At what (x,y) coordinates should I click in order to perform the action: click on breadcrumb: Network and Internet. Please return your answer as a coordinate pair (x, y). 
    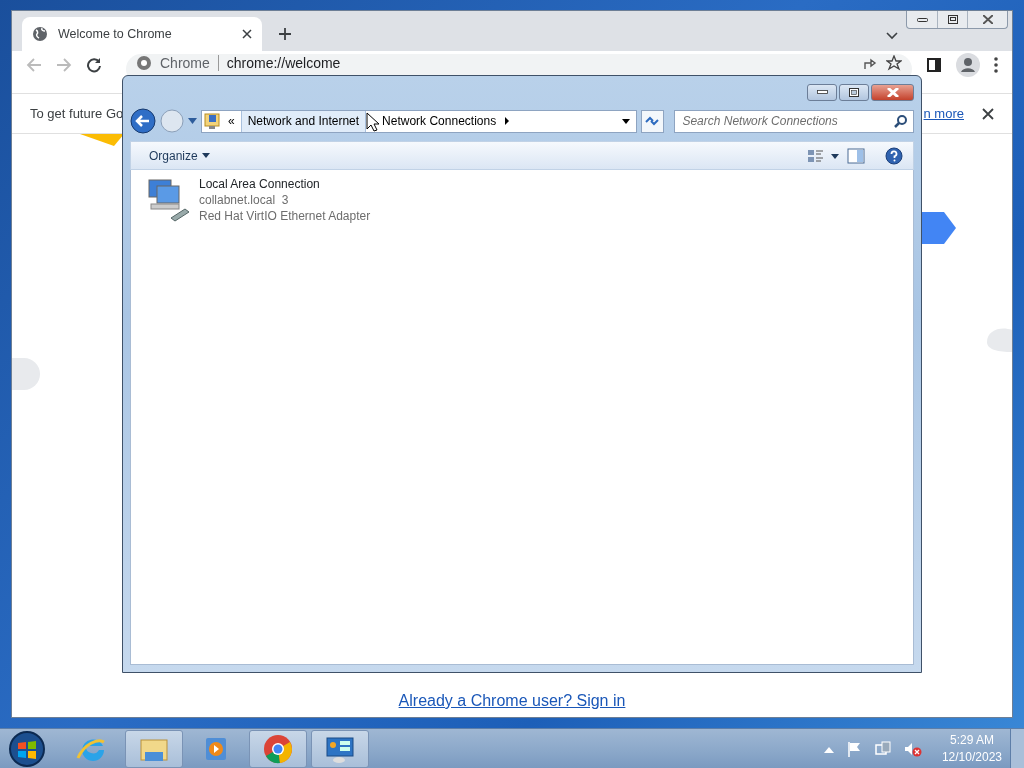
    Looking at the image, I should click on (303, 121).